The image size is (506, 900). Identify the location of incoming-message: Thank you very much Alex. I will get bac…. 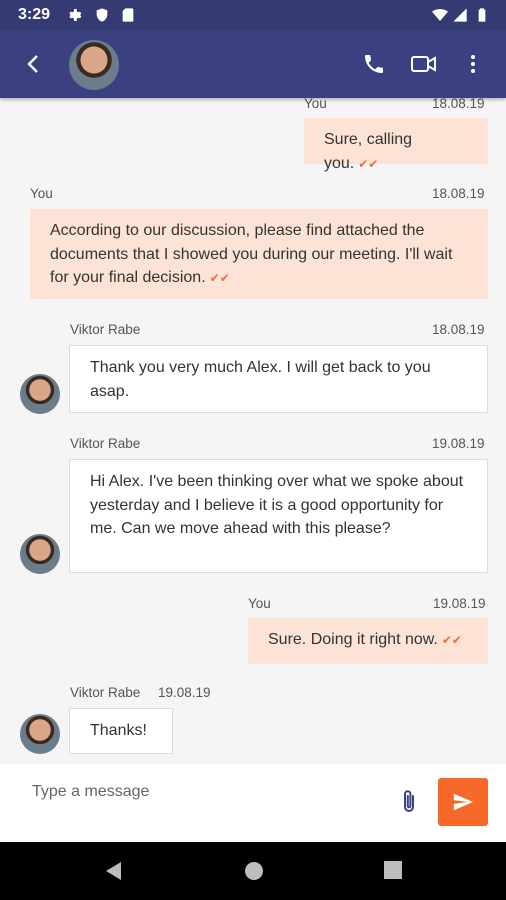
(278, 379).